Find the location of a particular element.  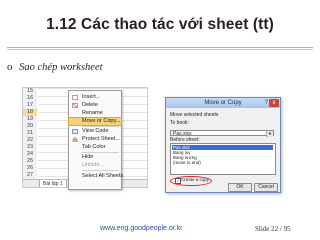

footer-url: www.eng.goodpeople.or.kr is located at coordinates (141, 228).